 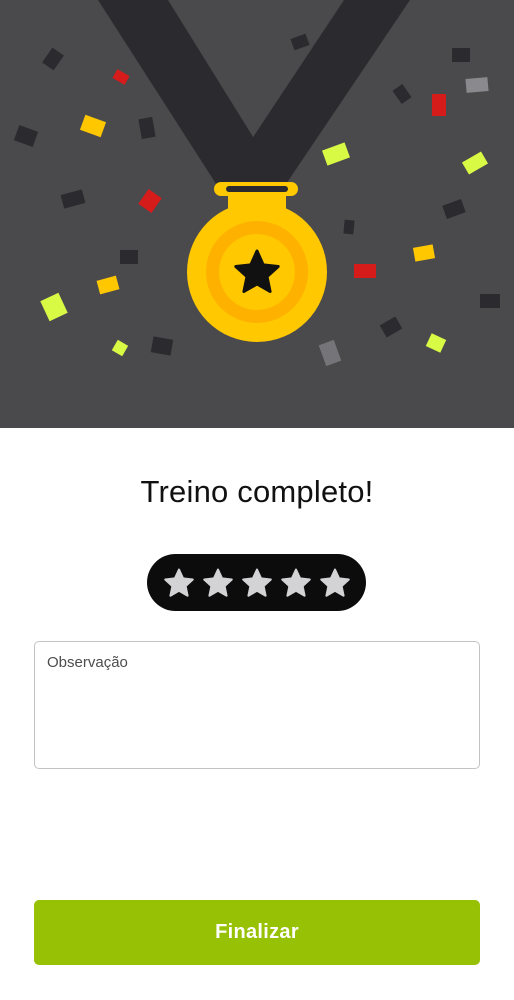 I want to click on observation-field: Observação, so click(x=257, y=705).